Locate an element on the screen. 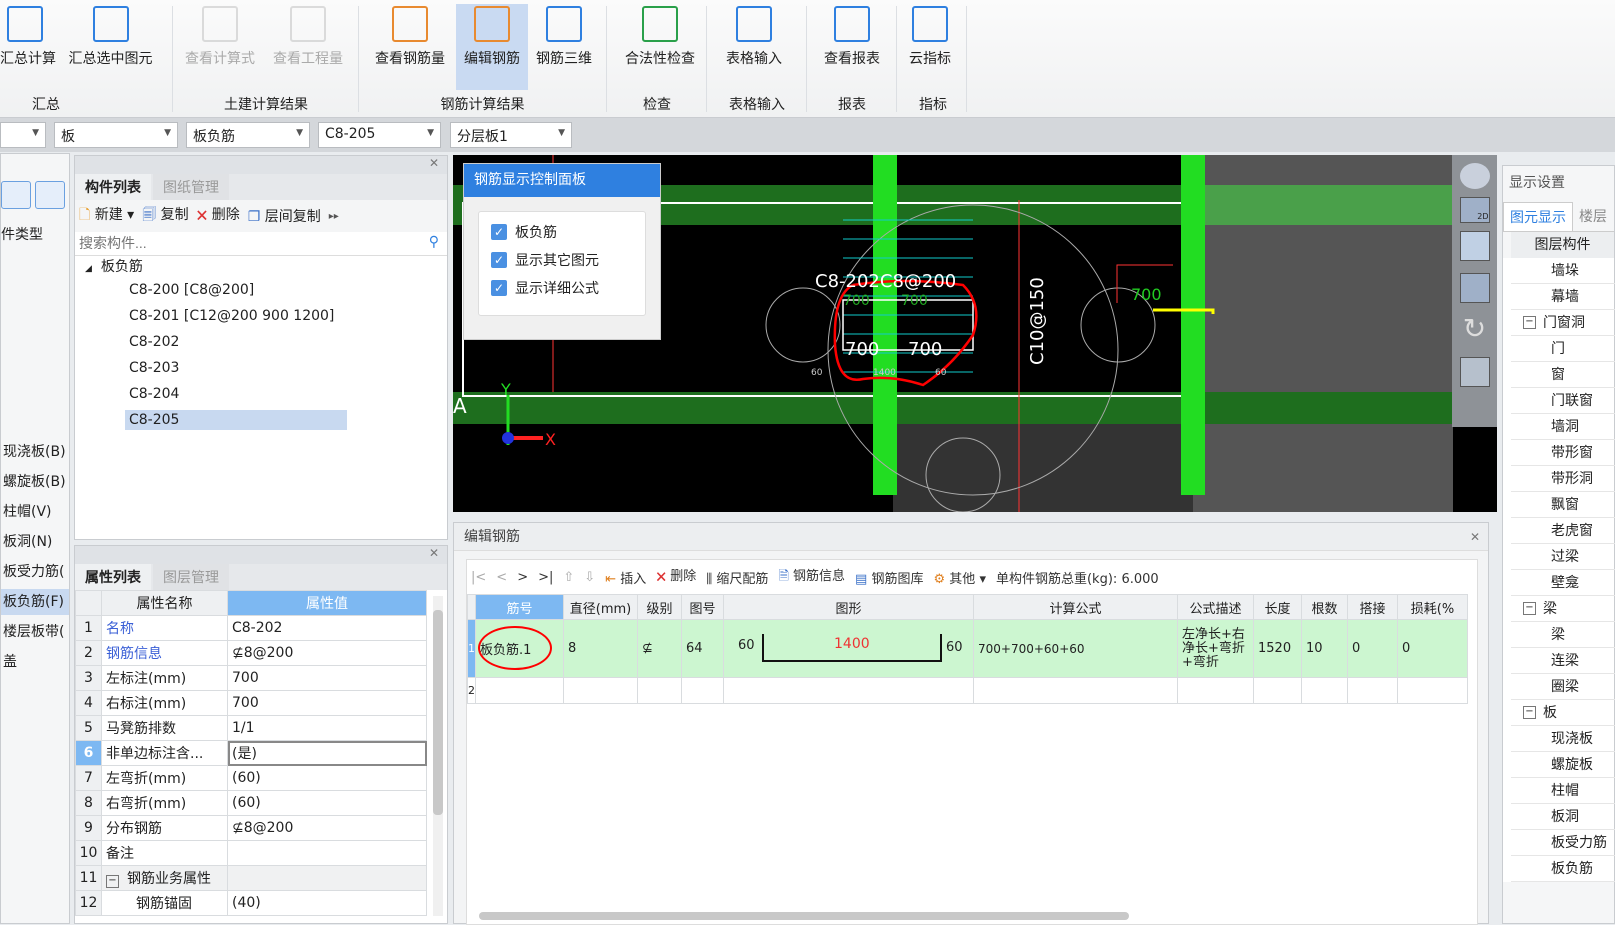  layer-item: 带形窗 is located at coordinates (1563, 453).